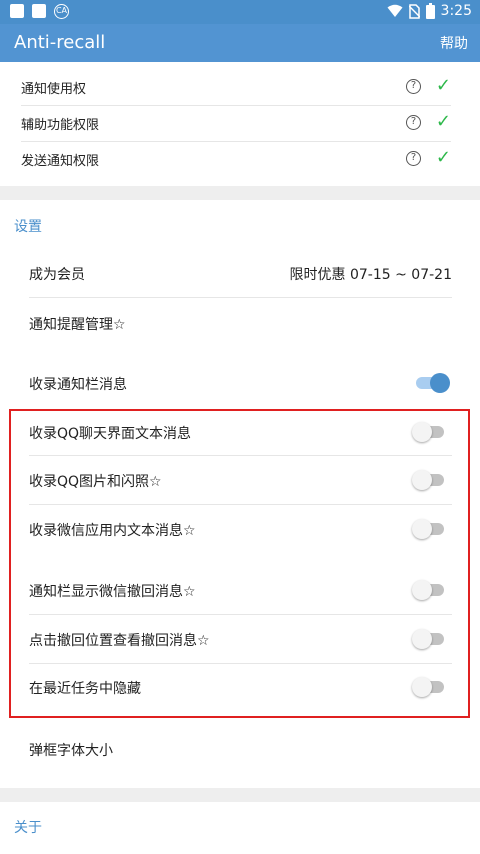 The height and width of the screenshot is (854, 480). What do you see at coordinates (456, 11) in the screenshot?
I see `clock: 3:25` at bounding box center [456, 11].